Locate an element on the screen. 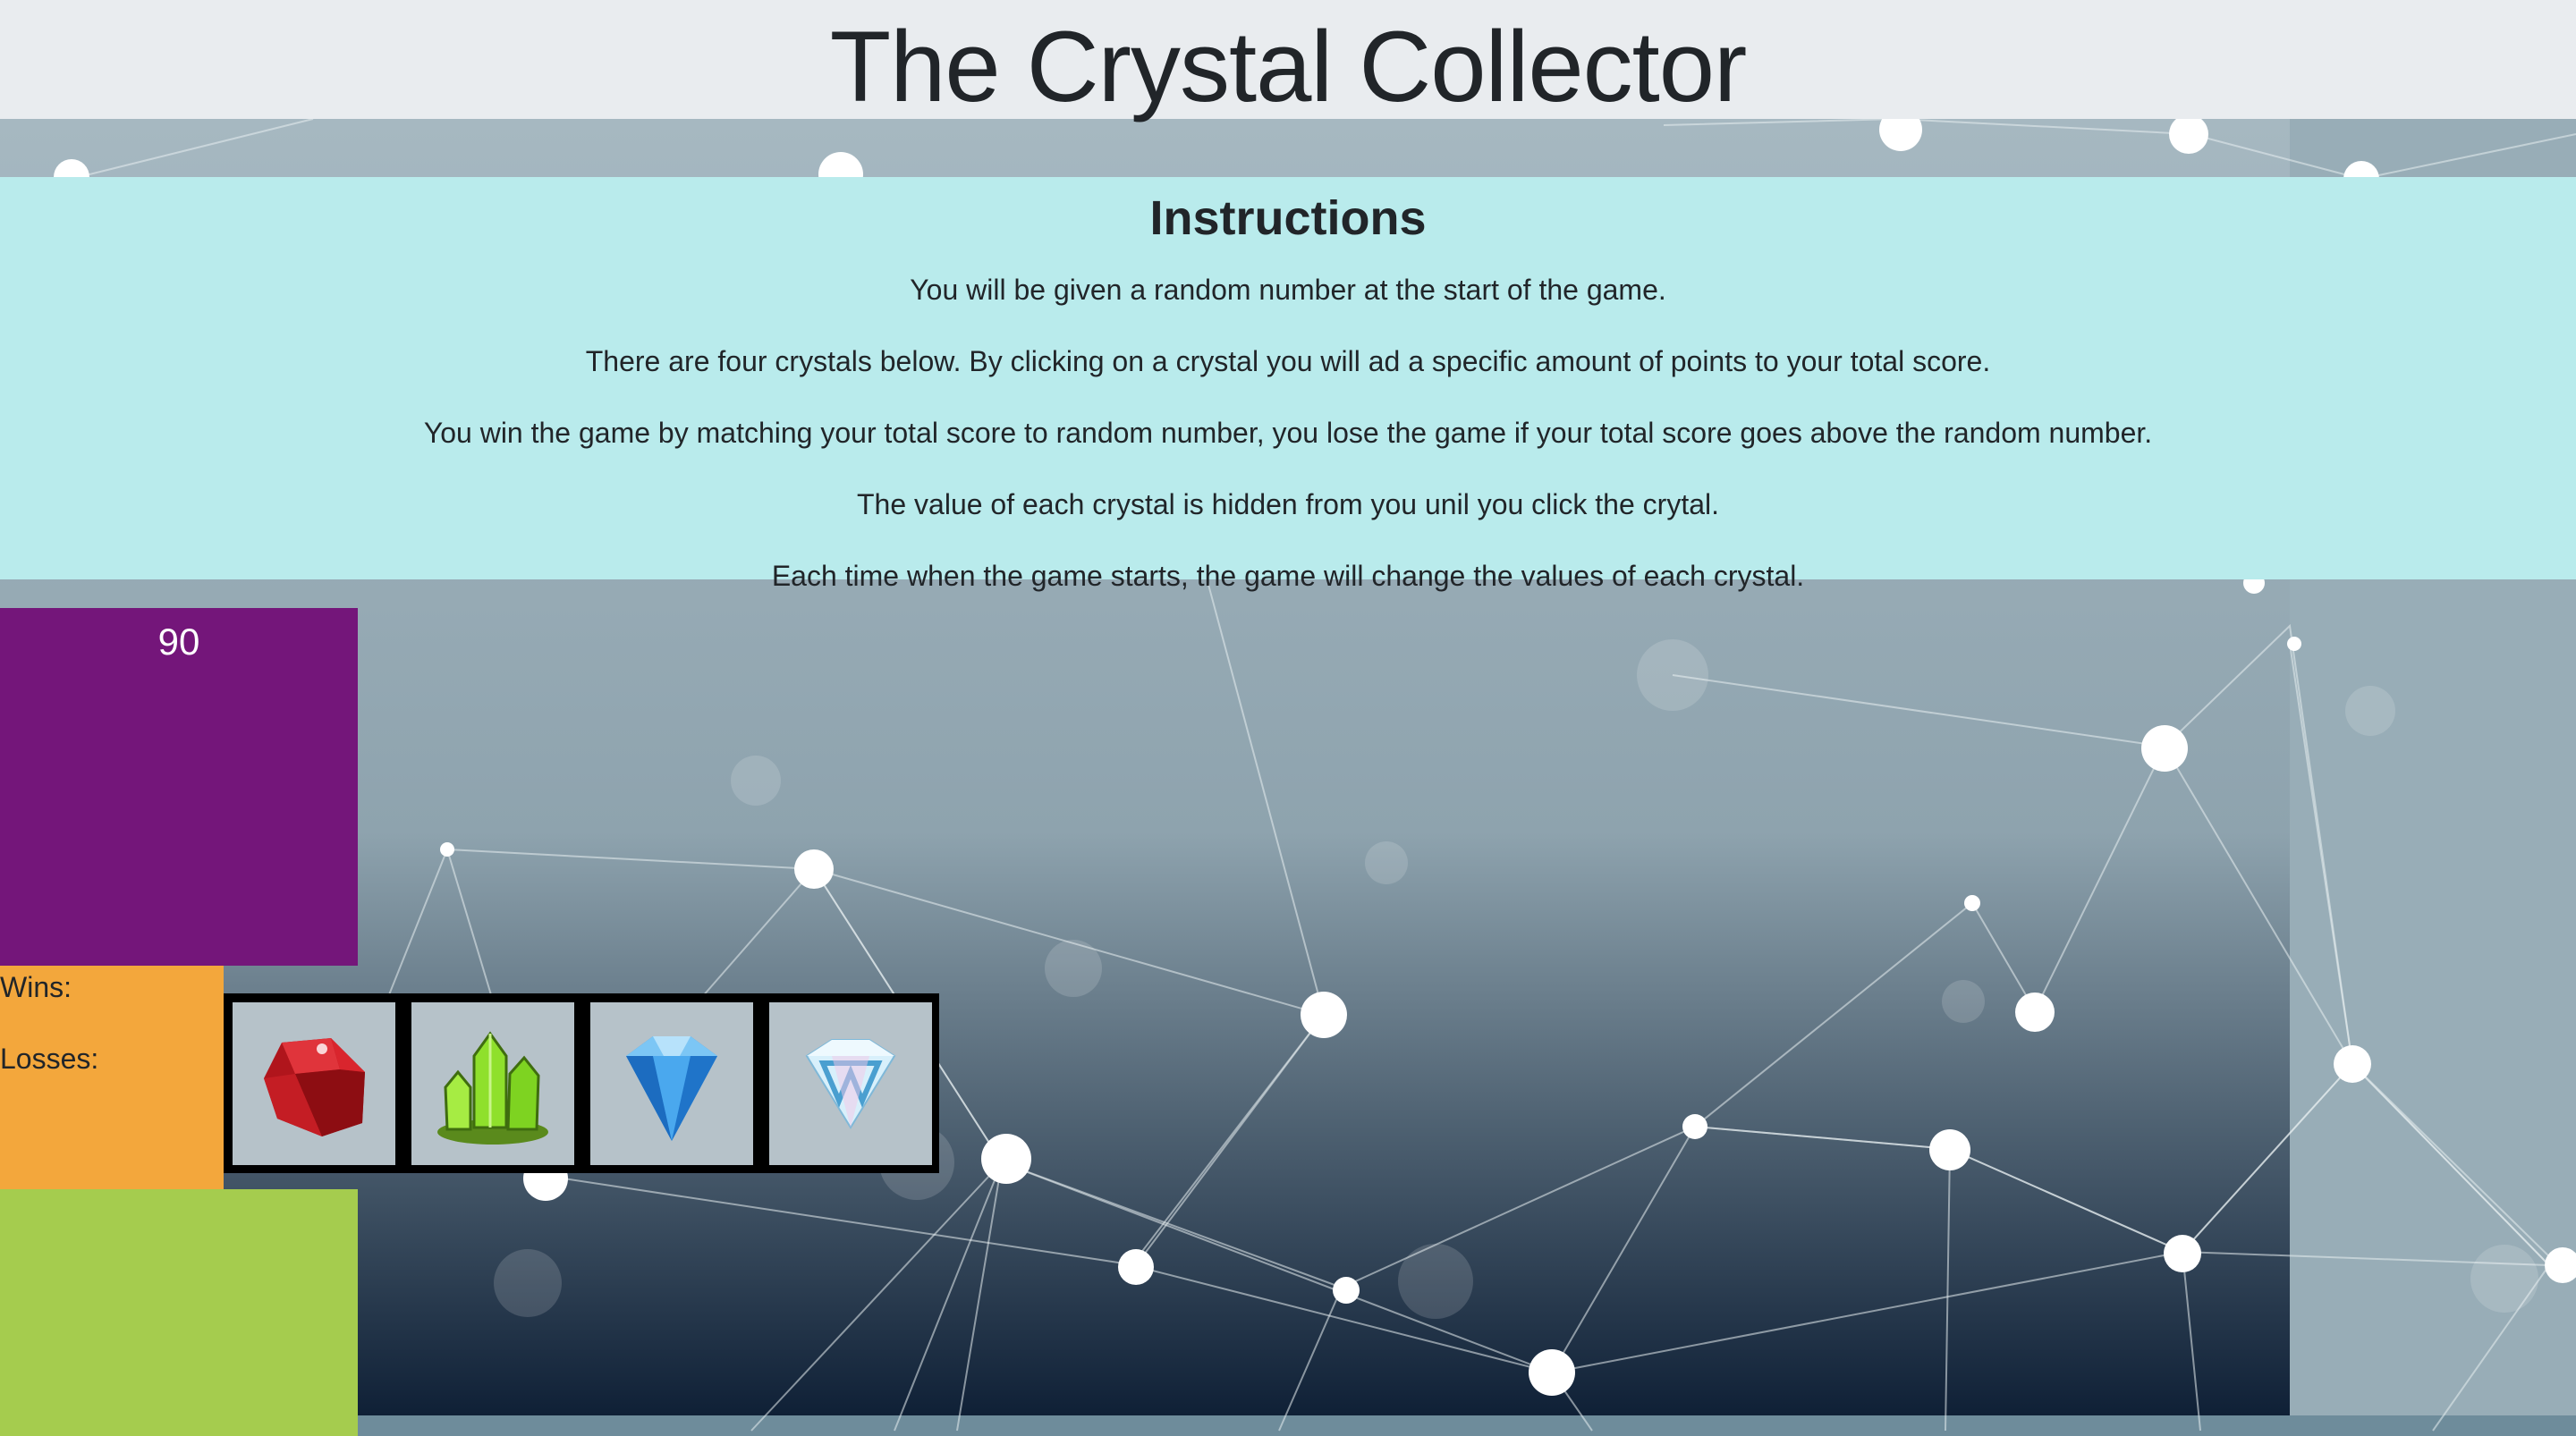  red-ruby-icon is located at coordinates (314, 1087).